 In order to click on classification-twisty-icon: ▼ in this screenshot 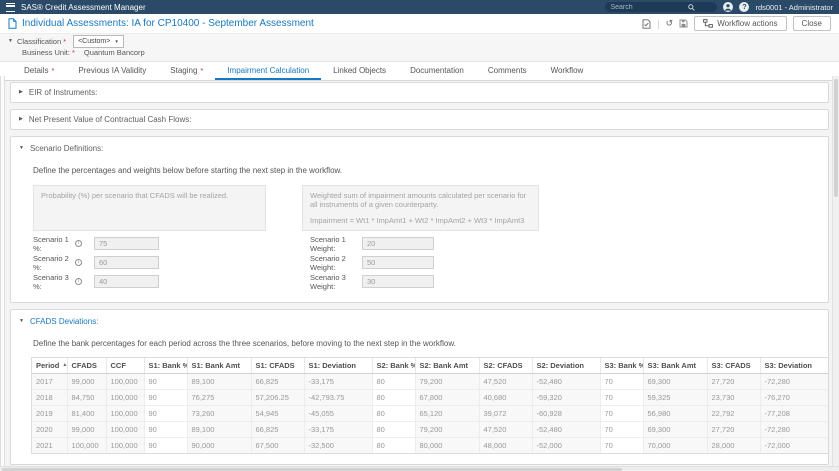, I will do `click(10, 41)`.